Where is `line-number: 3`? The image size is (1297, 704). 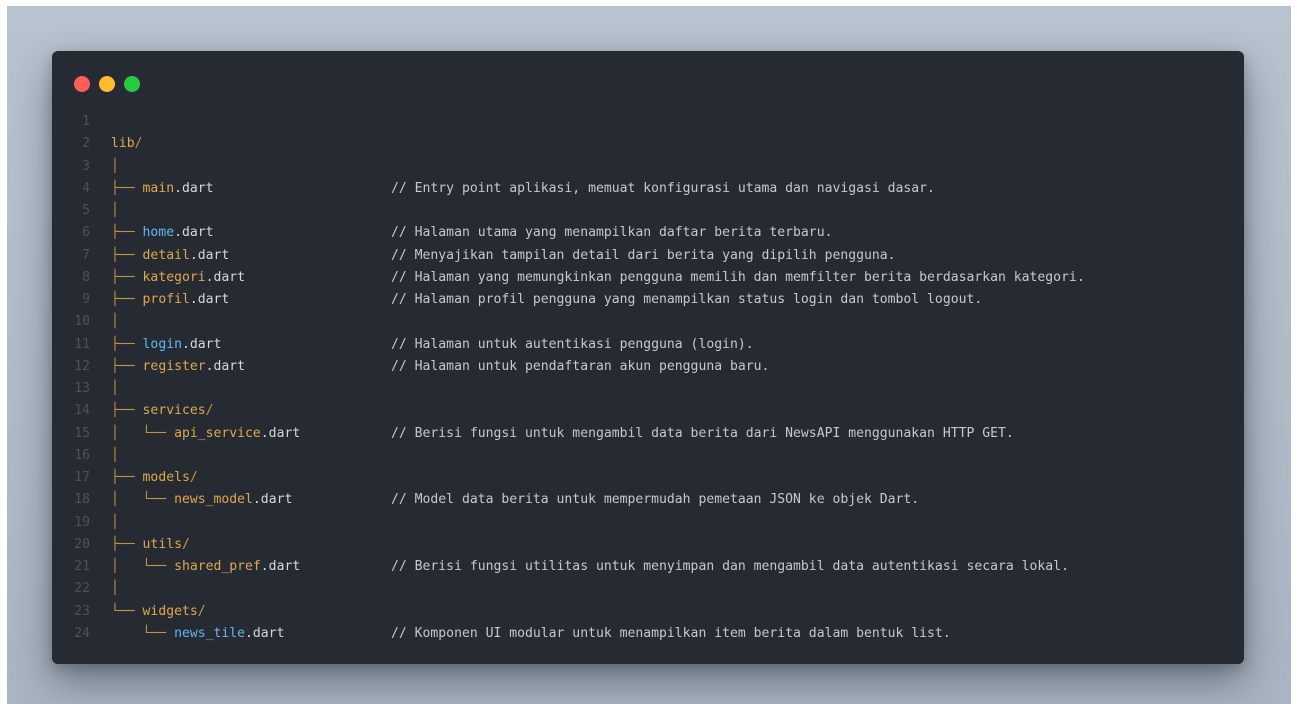 line-number: 3 is located at coordinates (86, 166).